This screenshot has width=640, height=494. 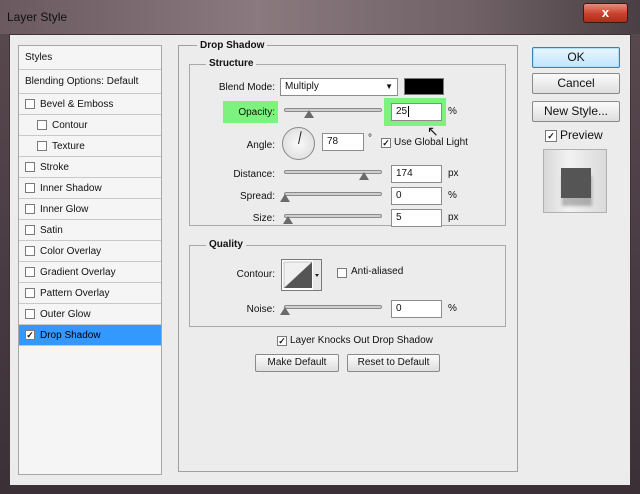 I want to click on preview-thumbnail, so click(x=575, y=181).